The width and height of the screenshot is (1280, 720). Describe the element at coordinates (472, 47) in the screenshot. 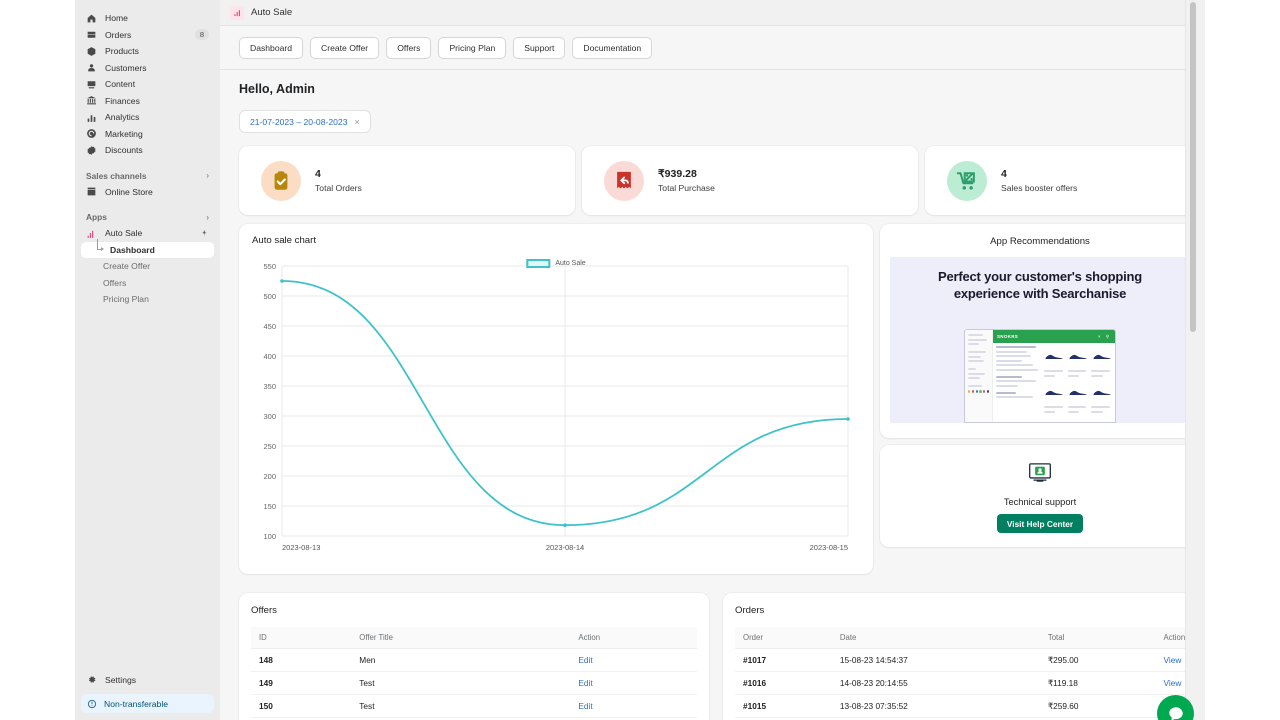

I see `tab-pricing-plan: Pricing Plan` at that location.